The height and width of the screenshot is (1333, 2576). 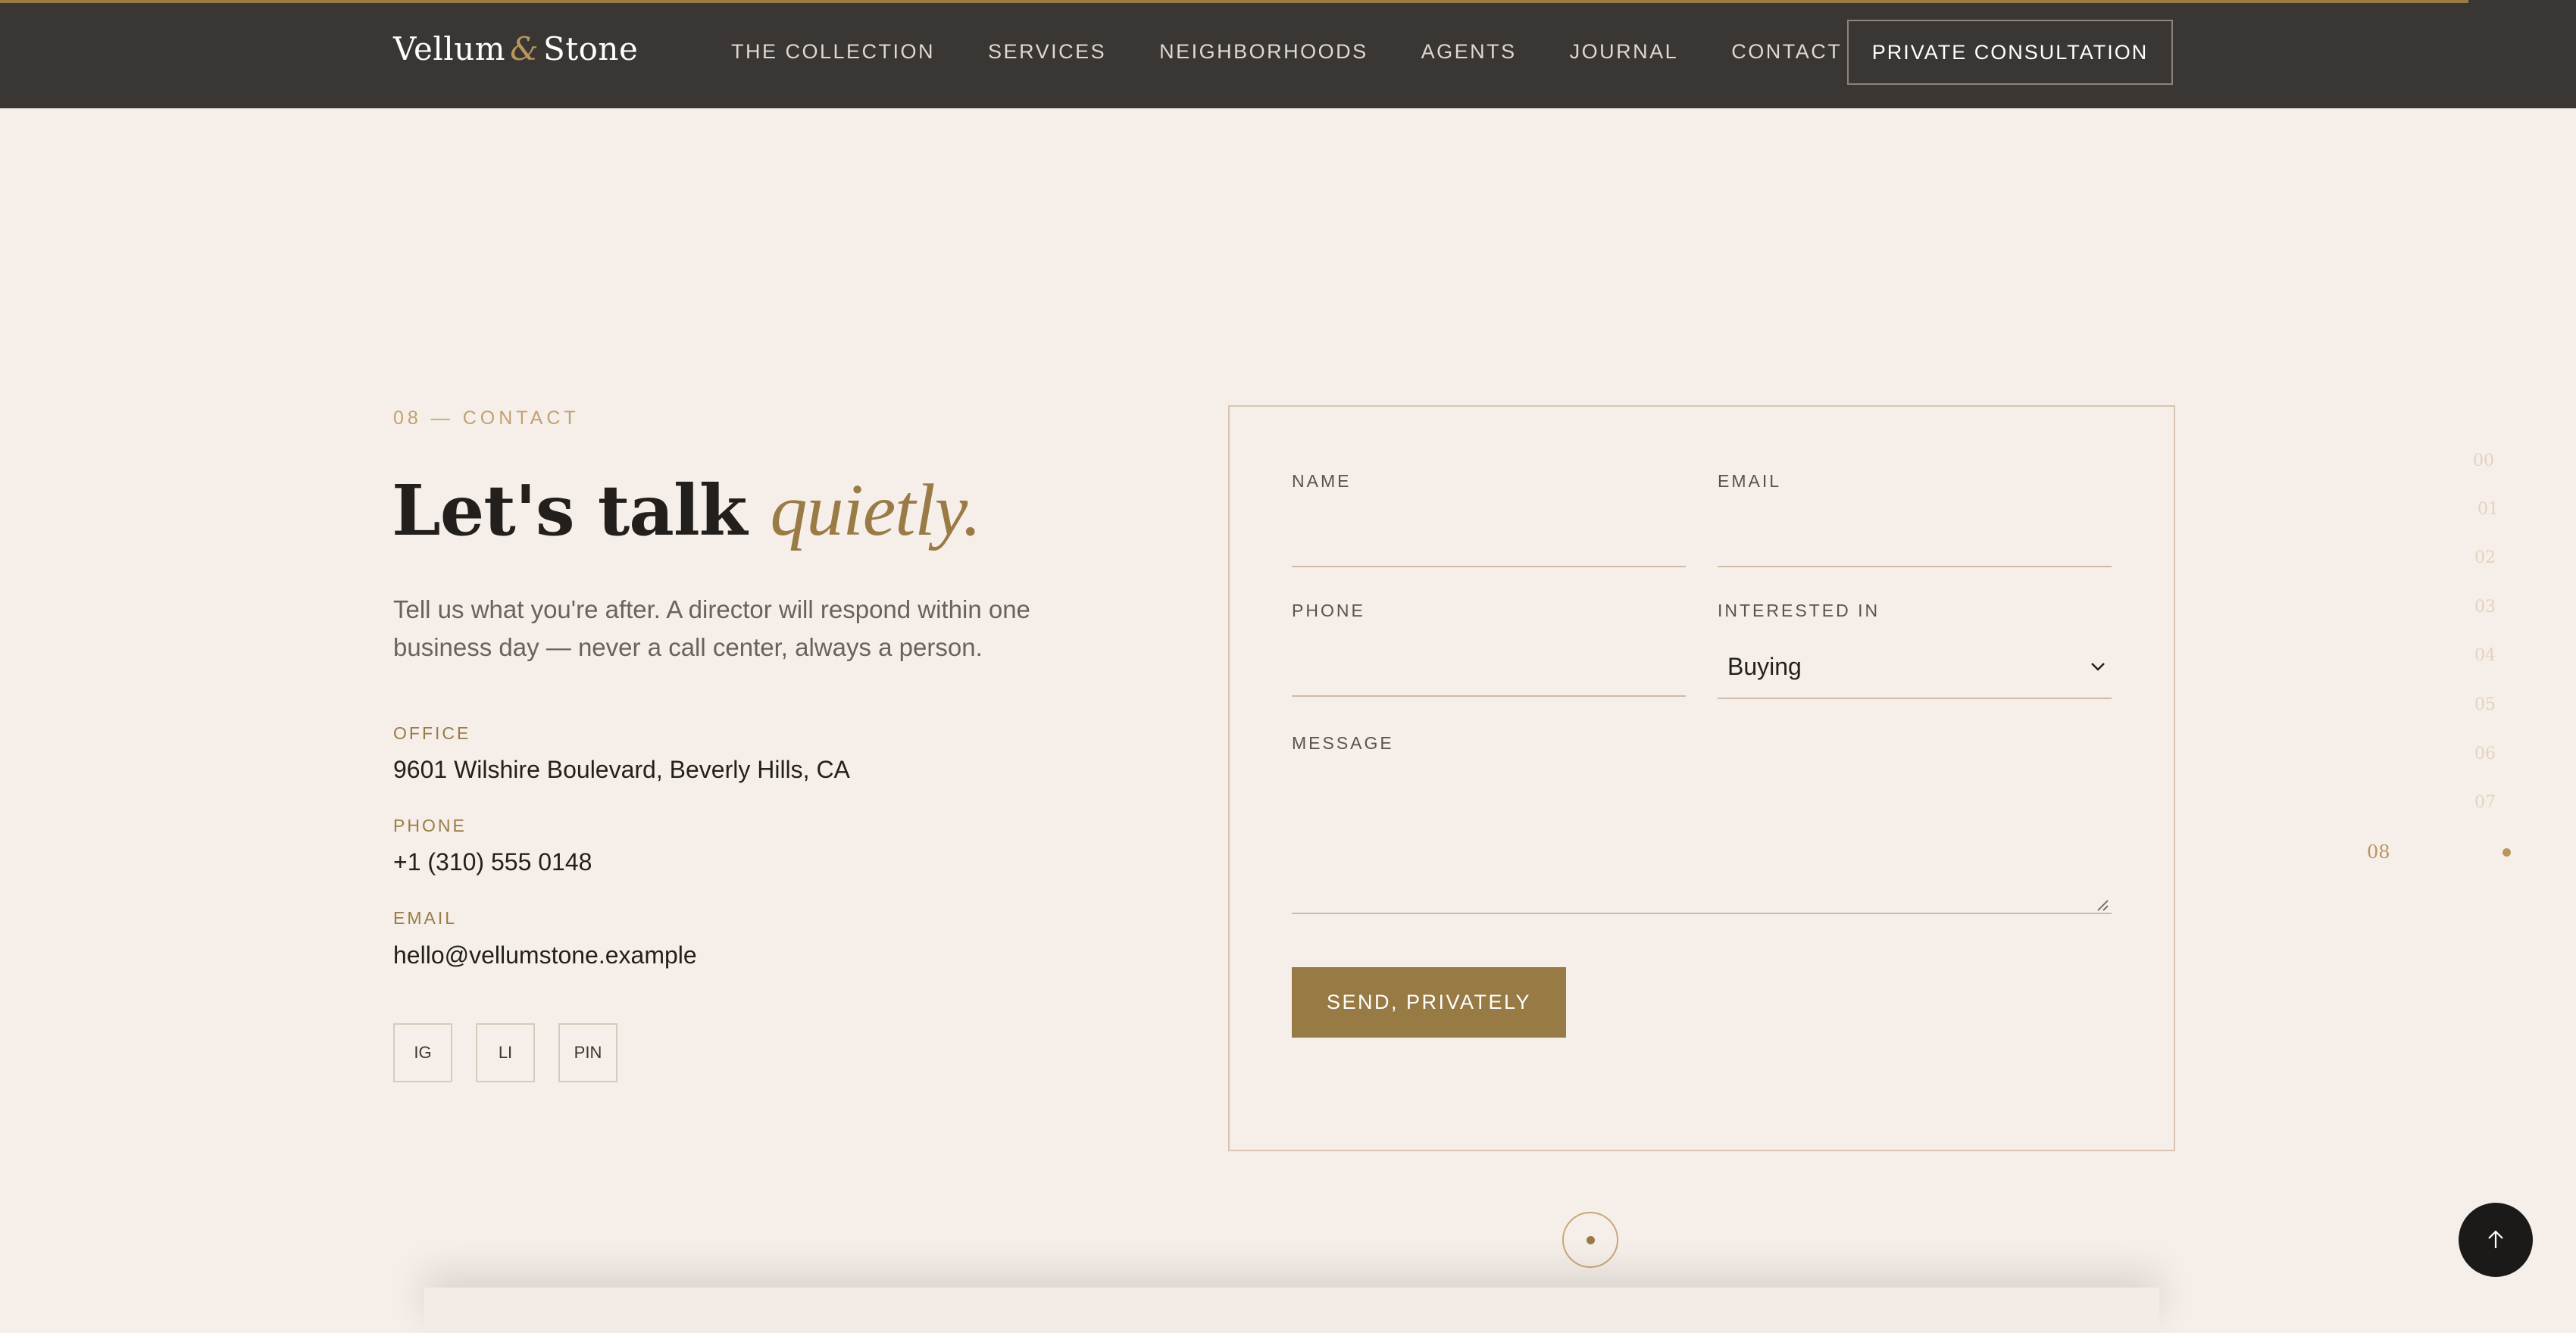 I want to click on brand-logo: Vellum & Stone, so click(x=515, y=49).